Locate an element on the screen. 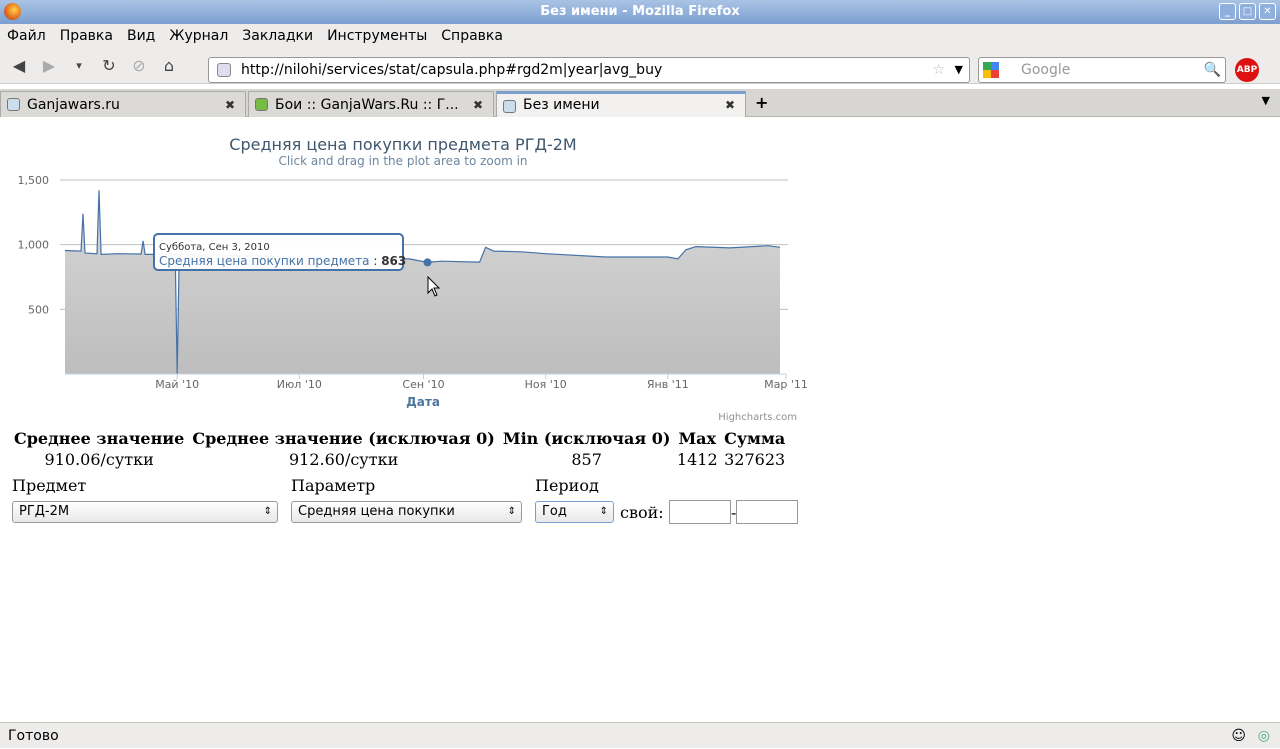 This screenshot has height=749, width=1280. param-label: Параметр is located at coordinates (333, 485).